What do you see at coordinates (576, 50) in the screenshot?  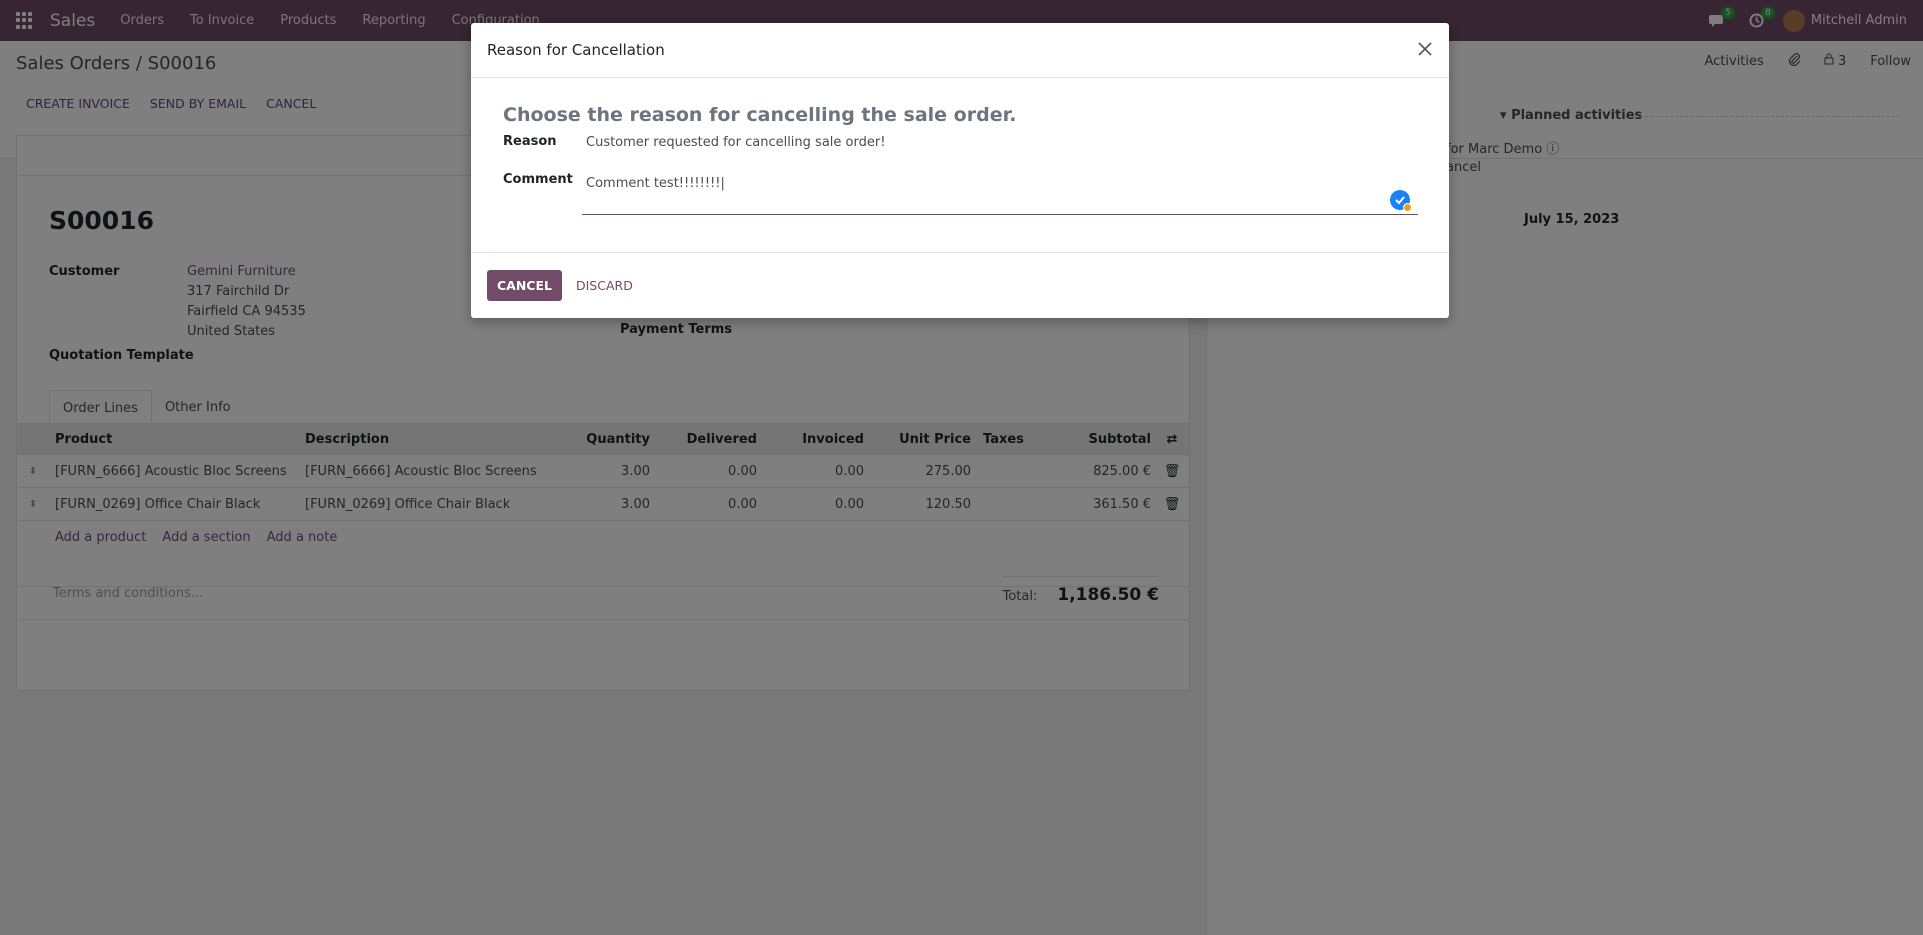 I see `modal-title: Reason for Cancellation` at bounding box center [576, 50].